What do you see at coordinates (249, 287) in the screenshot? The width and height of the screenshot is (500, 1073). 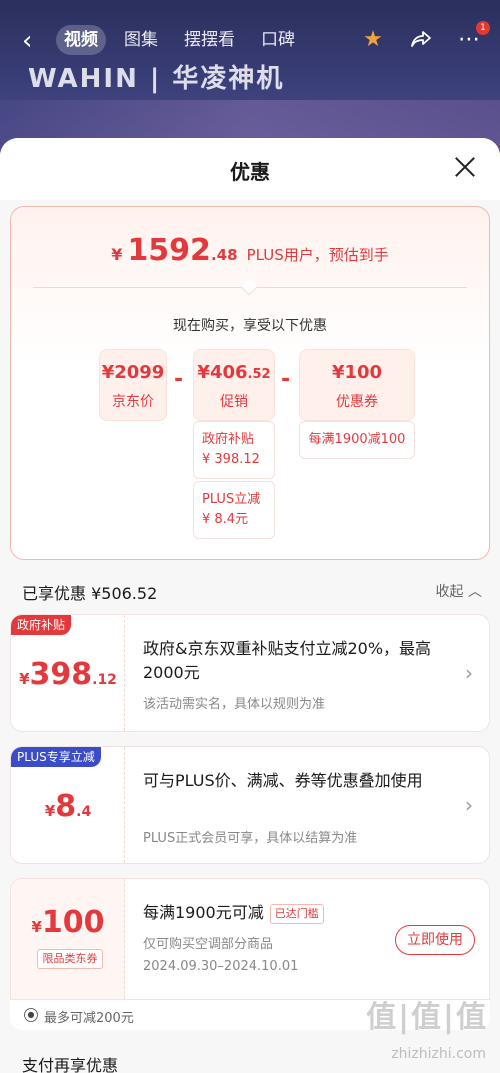 I see `divider-notch` at bounding box center [249, 287].